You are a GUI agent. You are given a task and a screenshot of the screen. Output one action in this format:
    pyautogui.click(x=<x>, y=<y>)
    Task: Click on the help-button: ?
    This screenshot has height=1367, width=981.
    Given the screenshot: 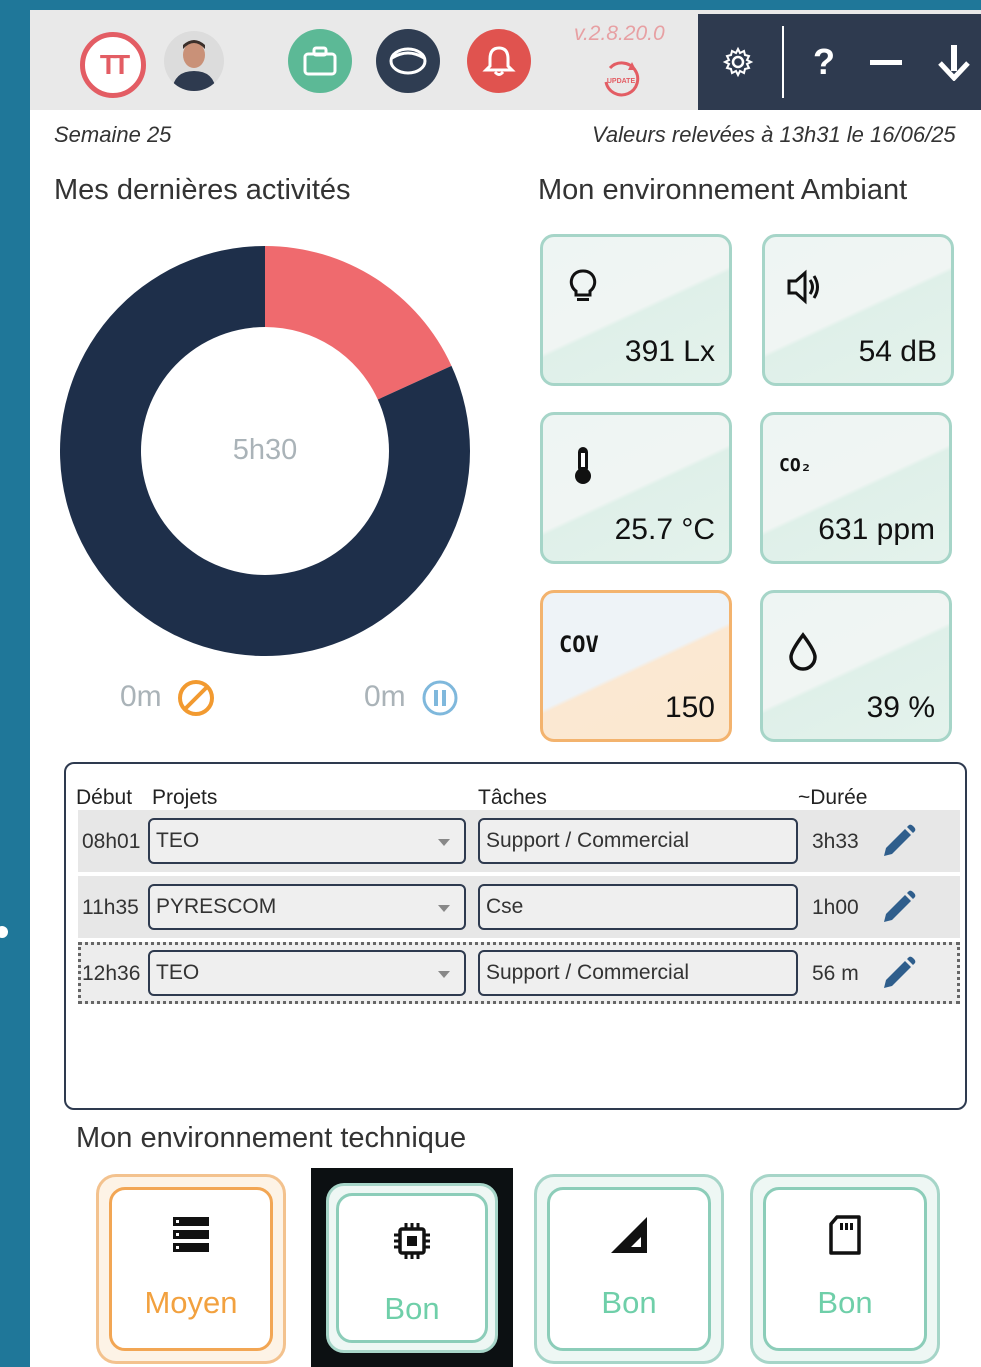 What is the action you would take?
    pyautogui.click(x=824, y=62)
    